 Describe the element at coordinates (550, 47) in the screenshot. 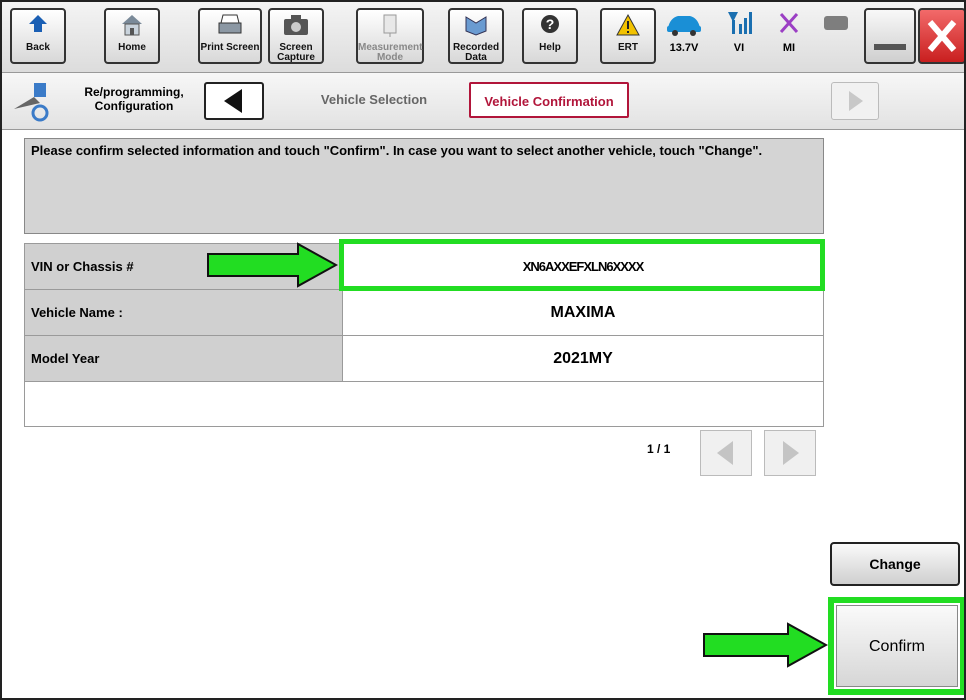

I see `help-label: Help` at that location.